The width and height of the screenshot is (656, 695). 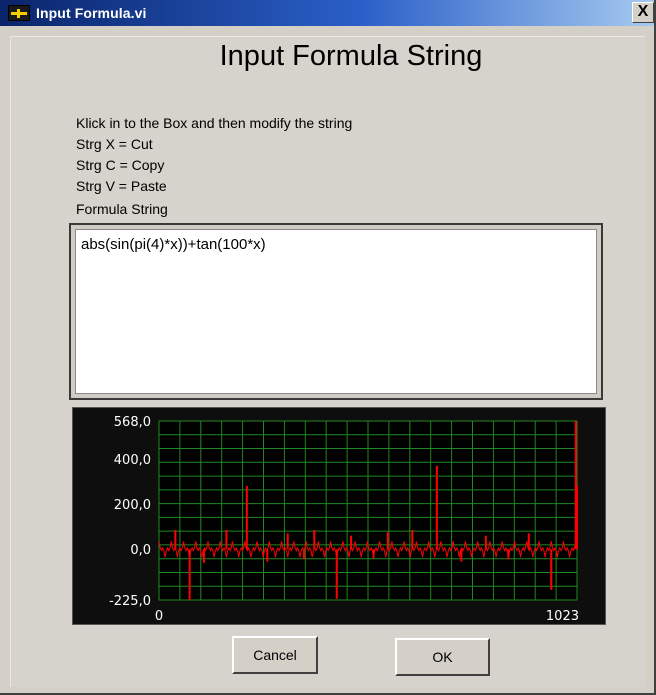 I want to click on y-tick-label: 200,0, so click(x=132, y=505).